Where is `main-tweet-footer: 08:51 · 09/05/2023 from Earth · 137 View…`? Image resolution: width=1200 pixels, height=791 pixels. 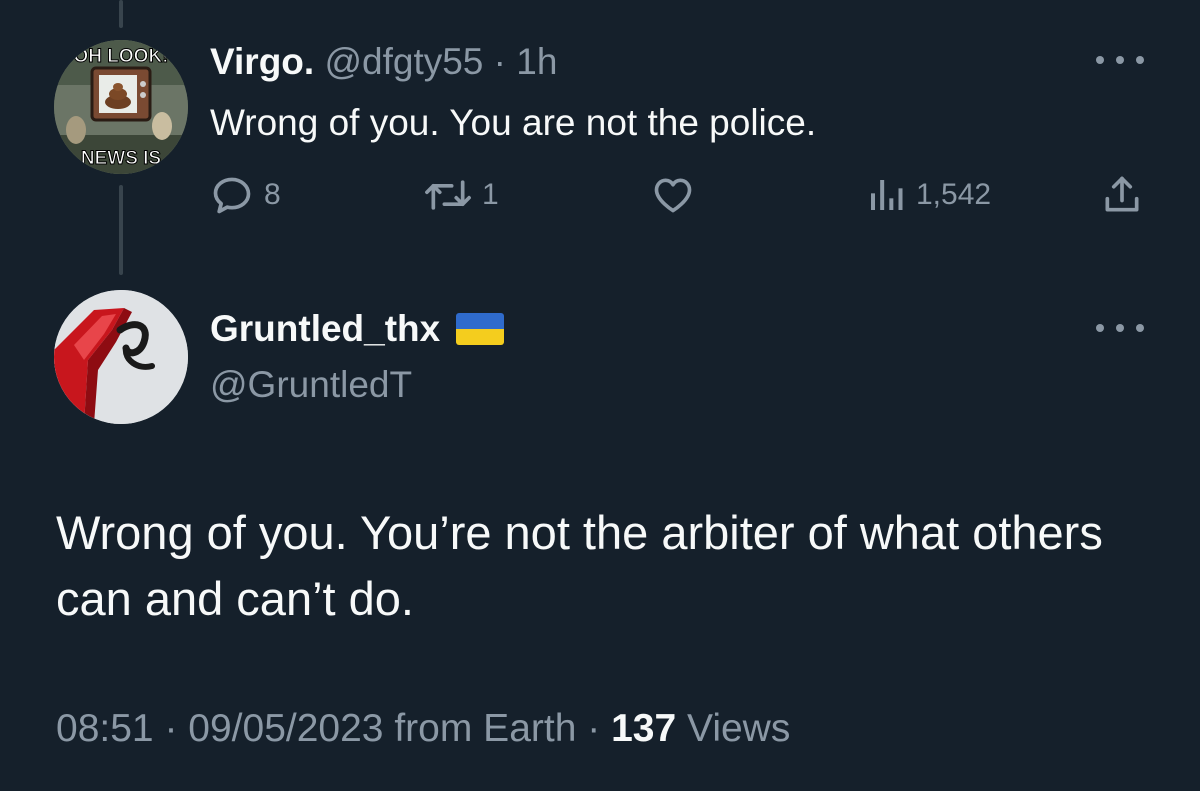
main-tweet-footer: 08:51 · 09/05/2023 from Earth · 137 View… is located at coordinates (423, 729).